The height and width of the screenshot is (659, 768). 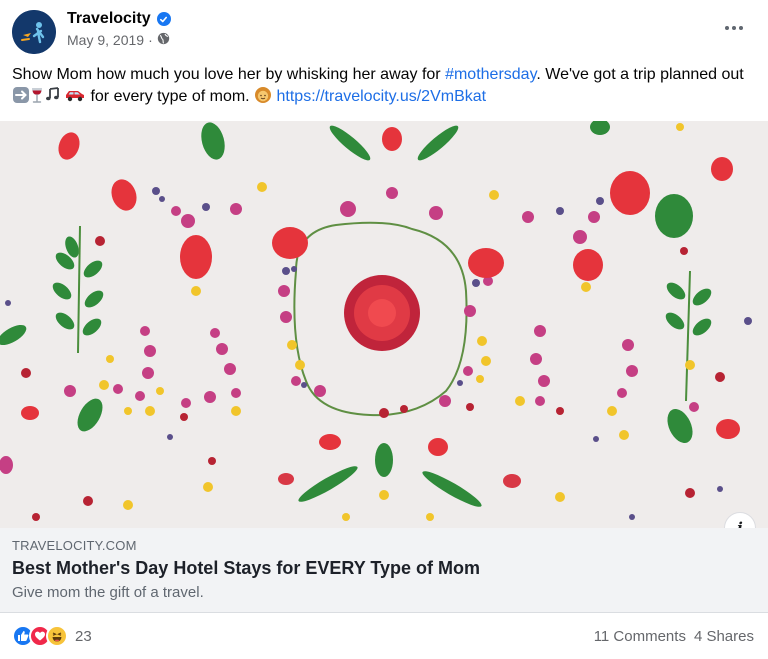 I want to click on post-footer: 23 11 Comments 4 Shares, so click(x=384, y=636).